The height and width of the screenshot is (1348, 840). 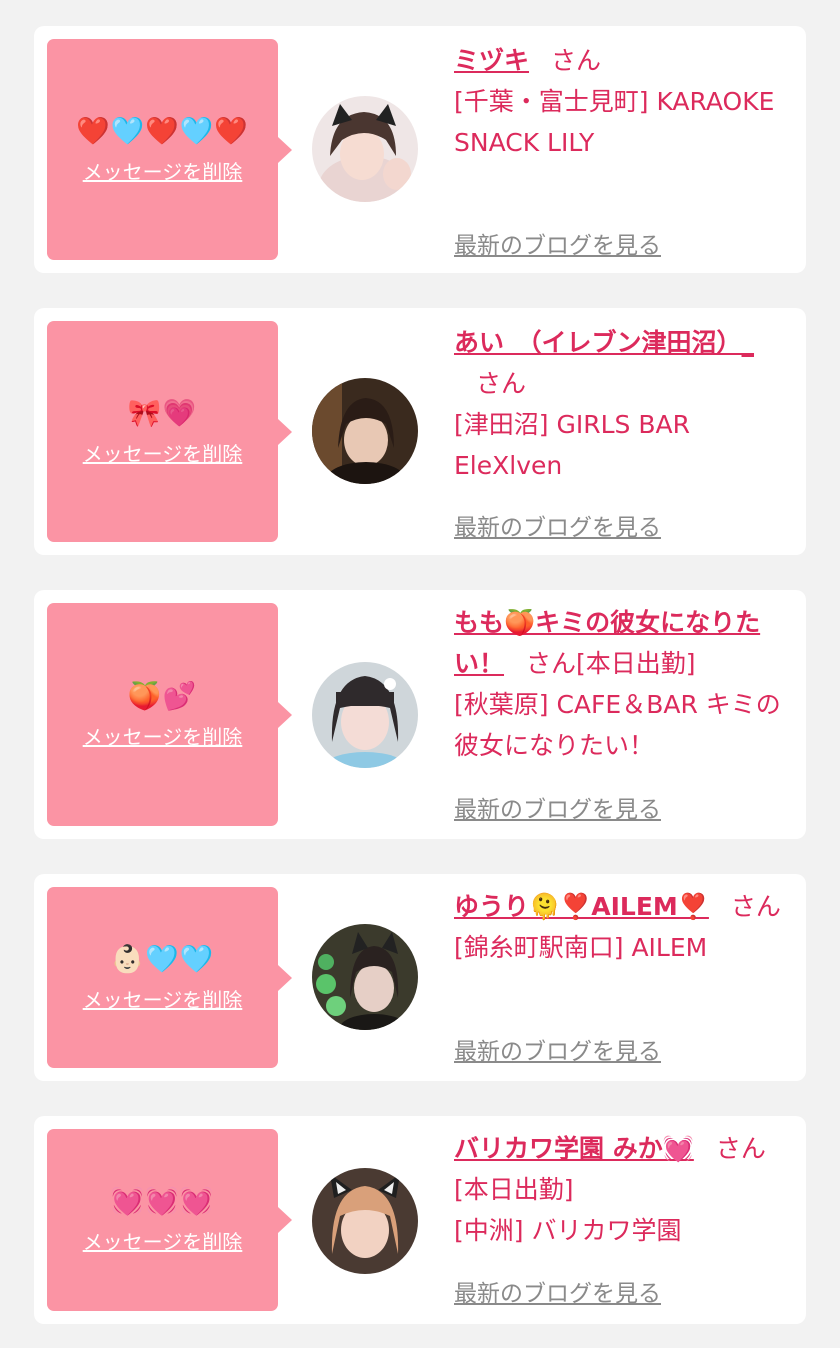 What do you see at coordinates (621, 1189) in the screenshot?
I see `profile-info: バリカワ学園 みか💓 さん [本日出勤] [中洲] バリカワ学園` at bounding box center [621, 1189].